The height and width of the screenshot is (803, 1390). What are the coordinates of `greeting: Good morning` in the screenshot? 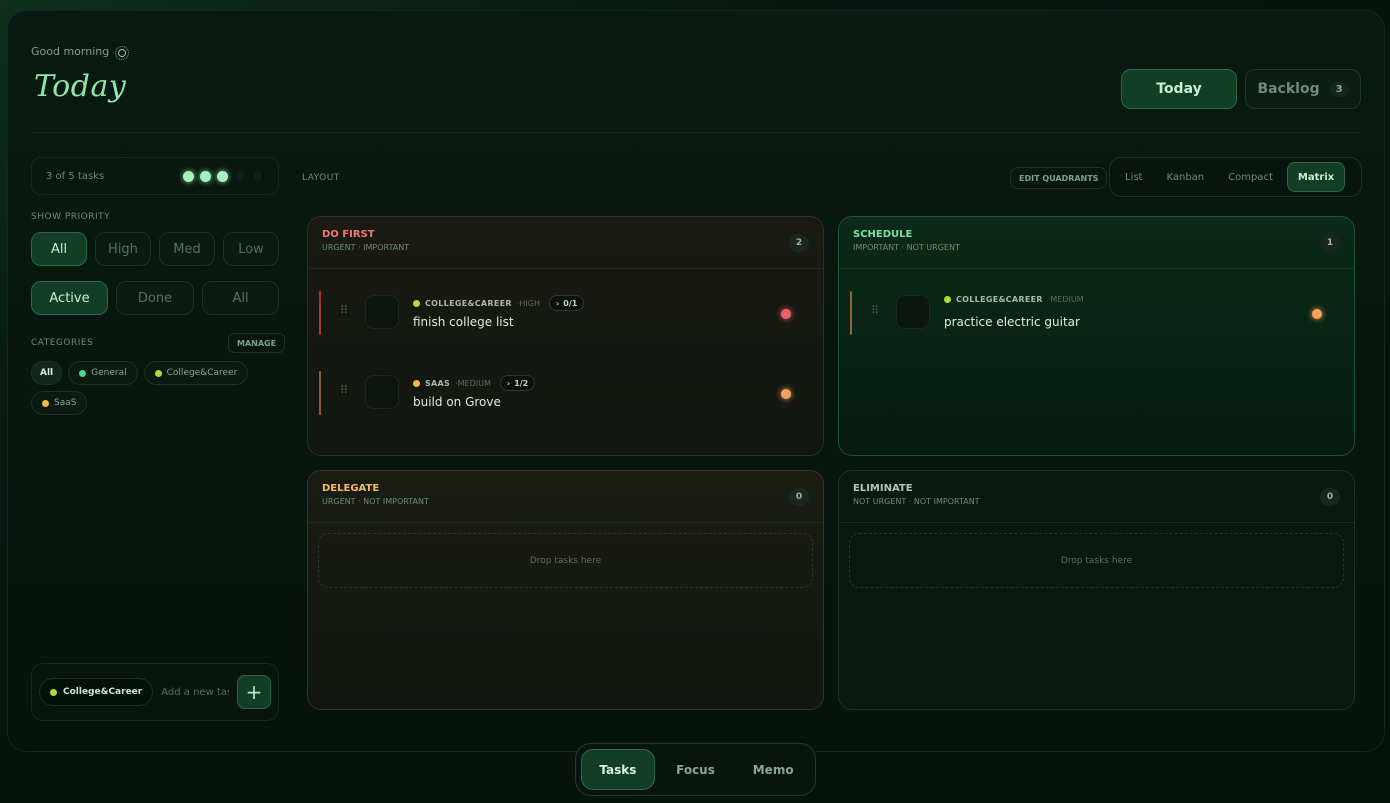 It's located at (80, 52).